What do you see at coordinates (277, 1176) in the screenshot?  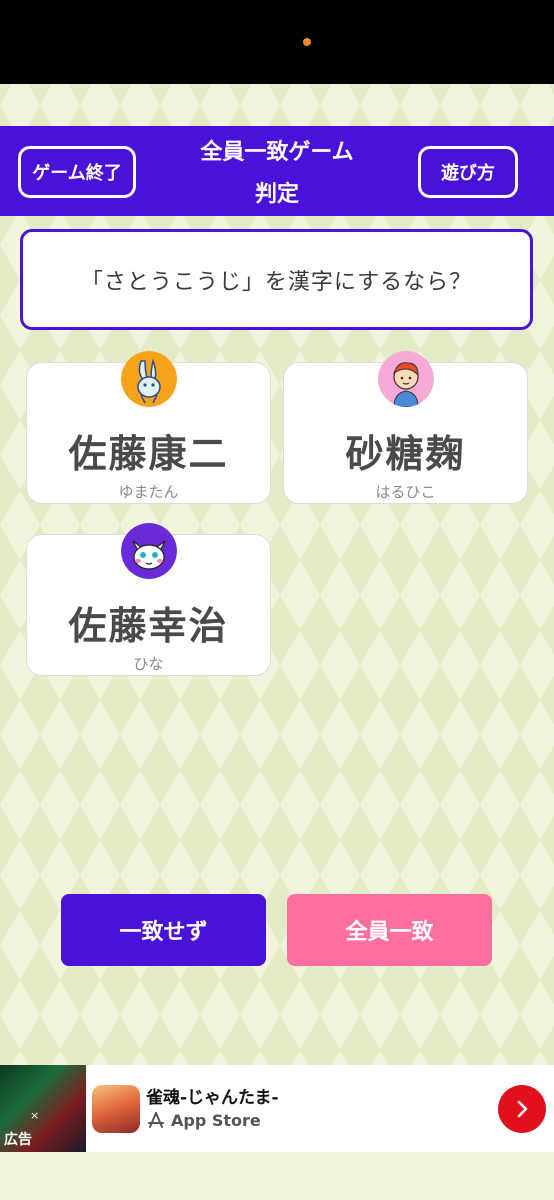 I see `bottom-safe-area` at bounding box center [277, 1176].